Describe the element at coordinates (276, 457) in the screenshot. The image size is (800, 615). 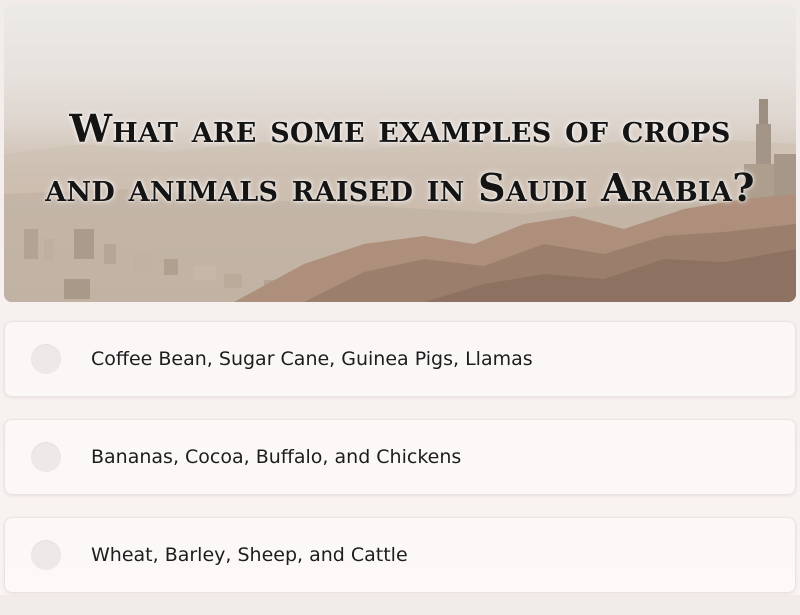
I see `answer-label: Bananas, Cocoa, Buffalo, and Chickens` at that location.